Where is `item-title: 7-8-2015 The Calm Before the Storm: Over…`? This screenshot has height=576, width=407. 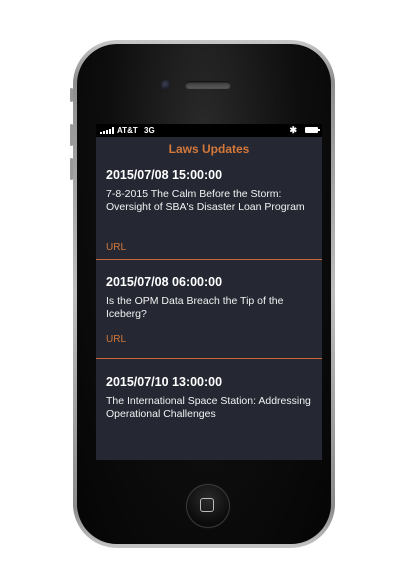 item-title: 7-8-2015 The Calm Before the Storm: Over… is located at coordinates (205, 200).